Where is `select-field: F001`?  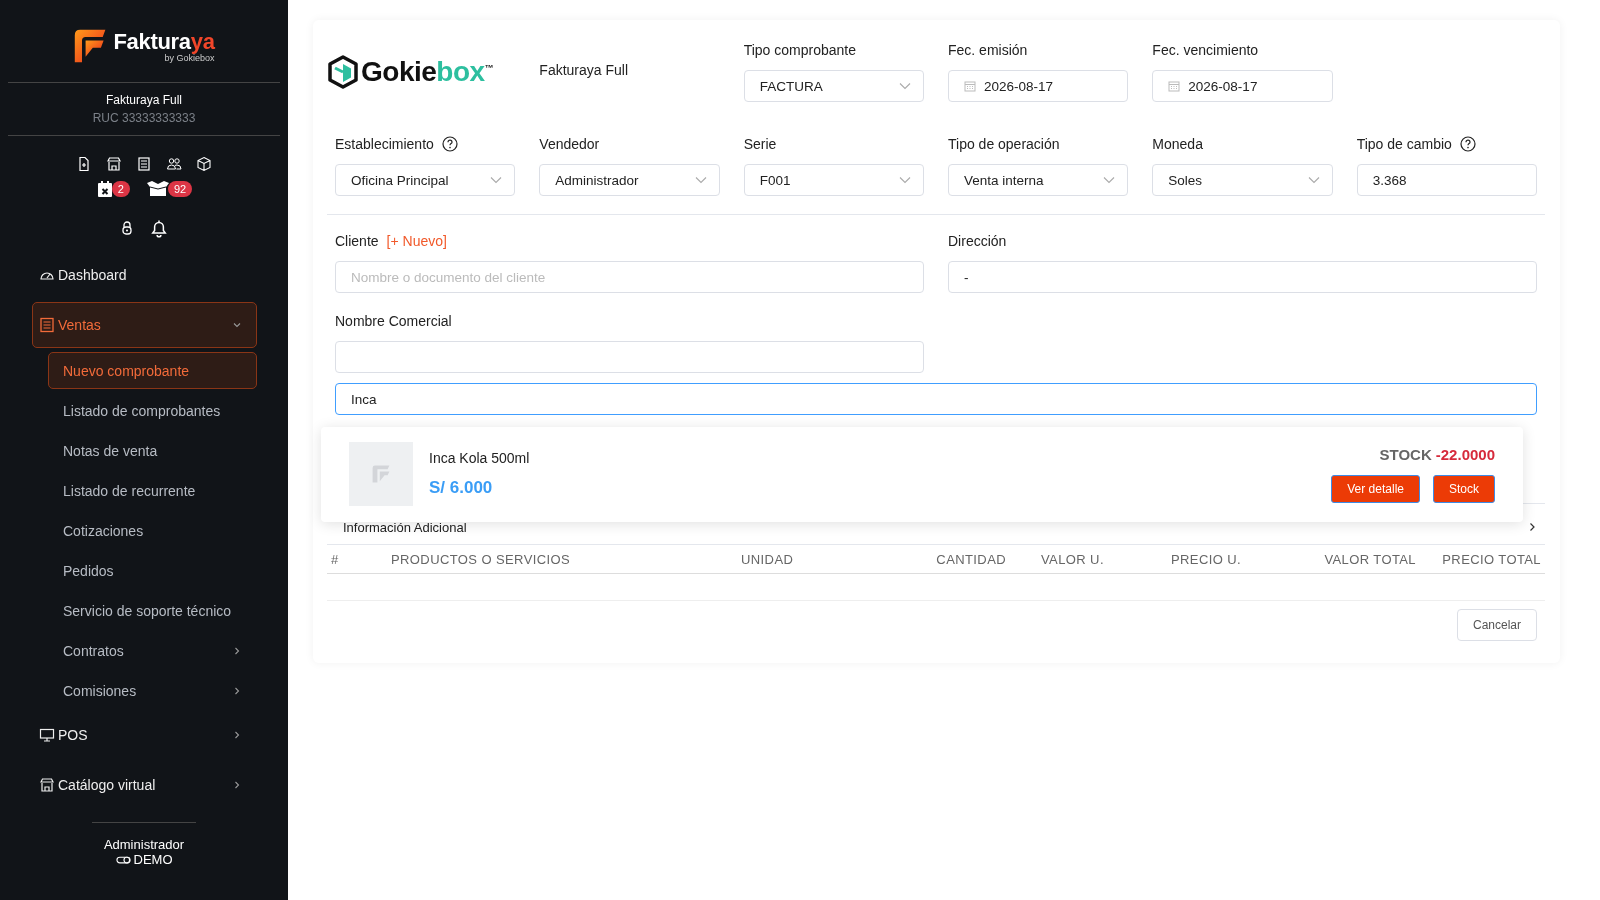
select-field: F001 is located at coordinates (833, 180).